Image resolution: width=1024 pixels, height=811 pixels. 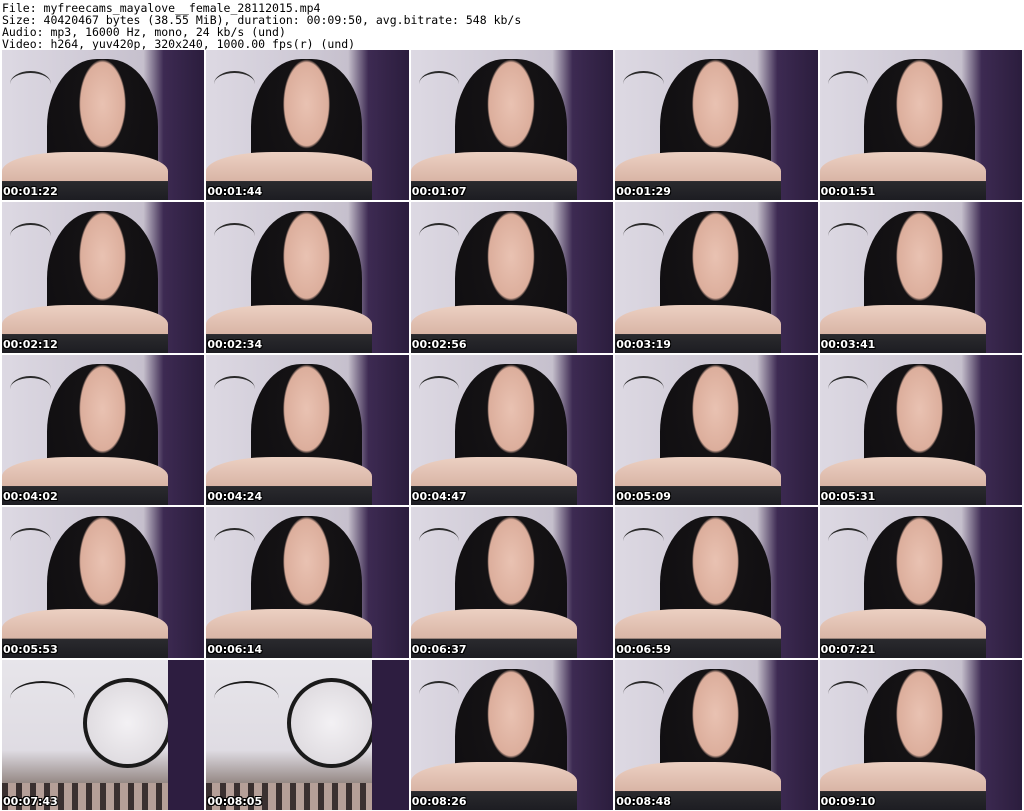 What do you see at coordinates (643, 344) in the screenshot?
I see `timestamp-label: 00:03:19` at bounding box center [643, 344].